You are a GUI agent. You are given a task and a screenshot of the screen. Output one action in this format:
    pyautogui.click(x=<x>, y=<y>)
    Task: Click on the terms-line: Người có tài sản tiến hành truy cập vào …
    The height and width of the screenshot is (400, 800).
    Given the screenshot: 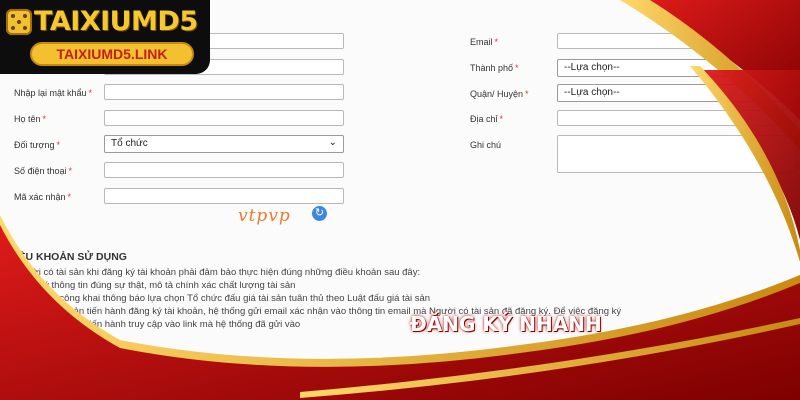 What is the action you would take?
    pyautogui.click(x=157, y=324)
    